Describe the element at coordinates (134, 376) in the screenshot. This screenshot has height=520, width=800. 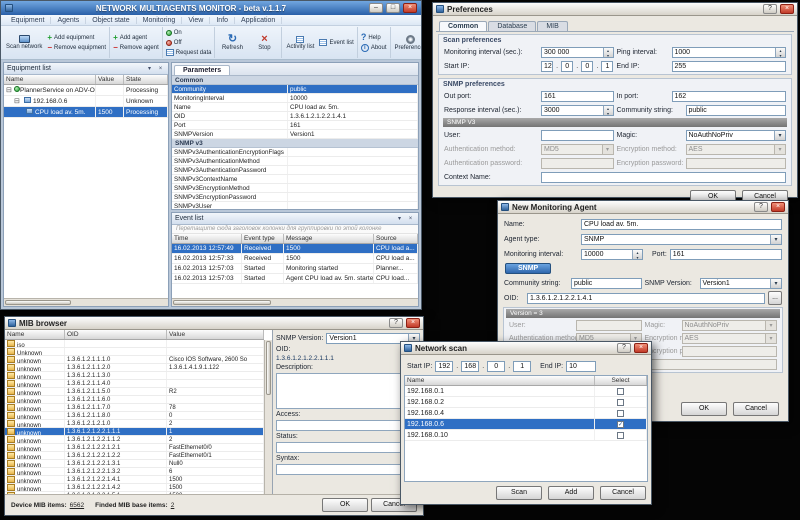
I see `table-row: unknown 1.3.6.1.2.1.1.3.0` at that location.